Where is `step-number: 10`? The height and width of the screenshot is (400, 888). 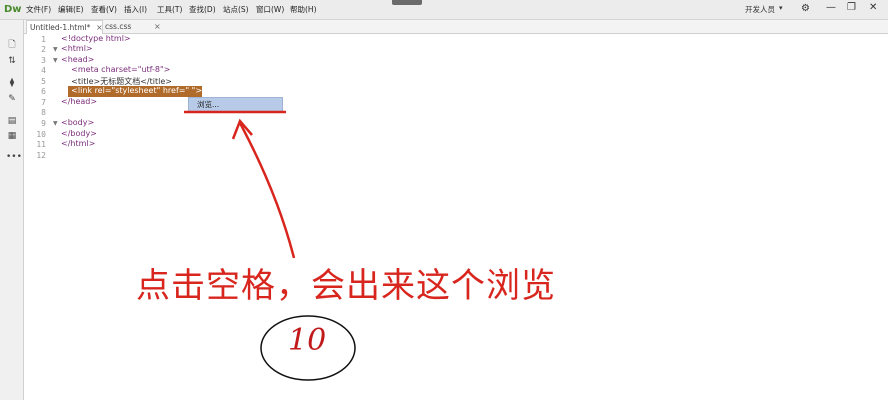
step-number: 10 is located at coordinates (307, 340).